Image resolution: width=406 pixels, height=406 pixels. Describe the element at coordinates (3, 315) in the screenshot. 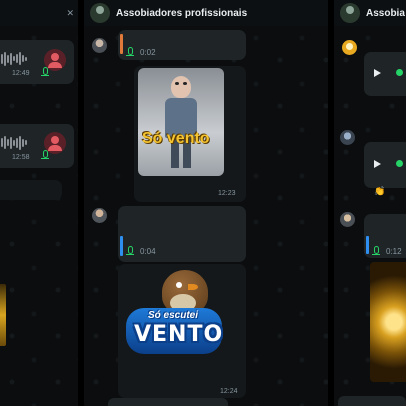

I see `image-thumbnail` at that location.